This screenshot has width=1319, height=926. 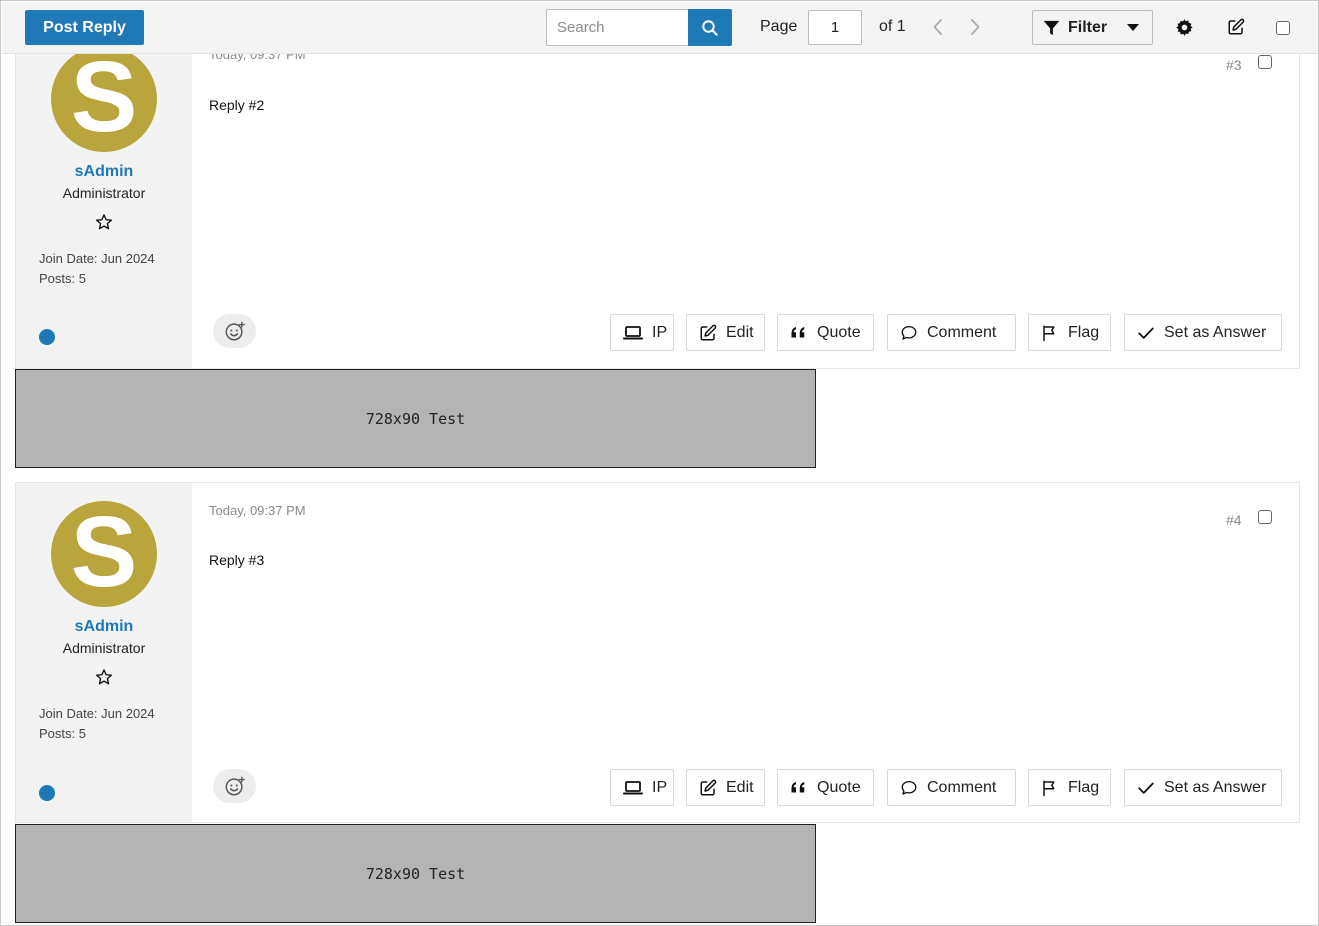 I want to click on search-button, so click(x=710, y=27).